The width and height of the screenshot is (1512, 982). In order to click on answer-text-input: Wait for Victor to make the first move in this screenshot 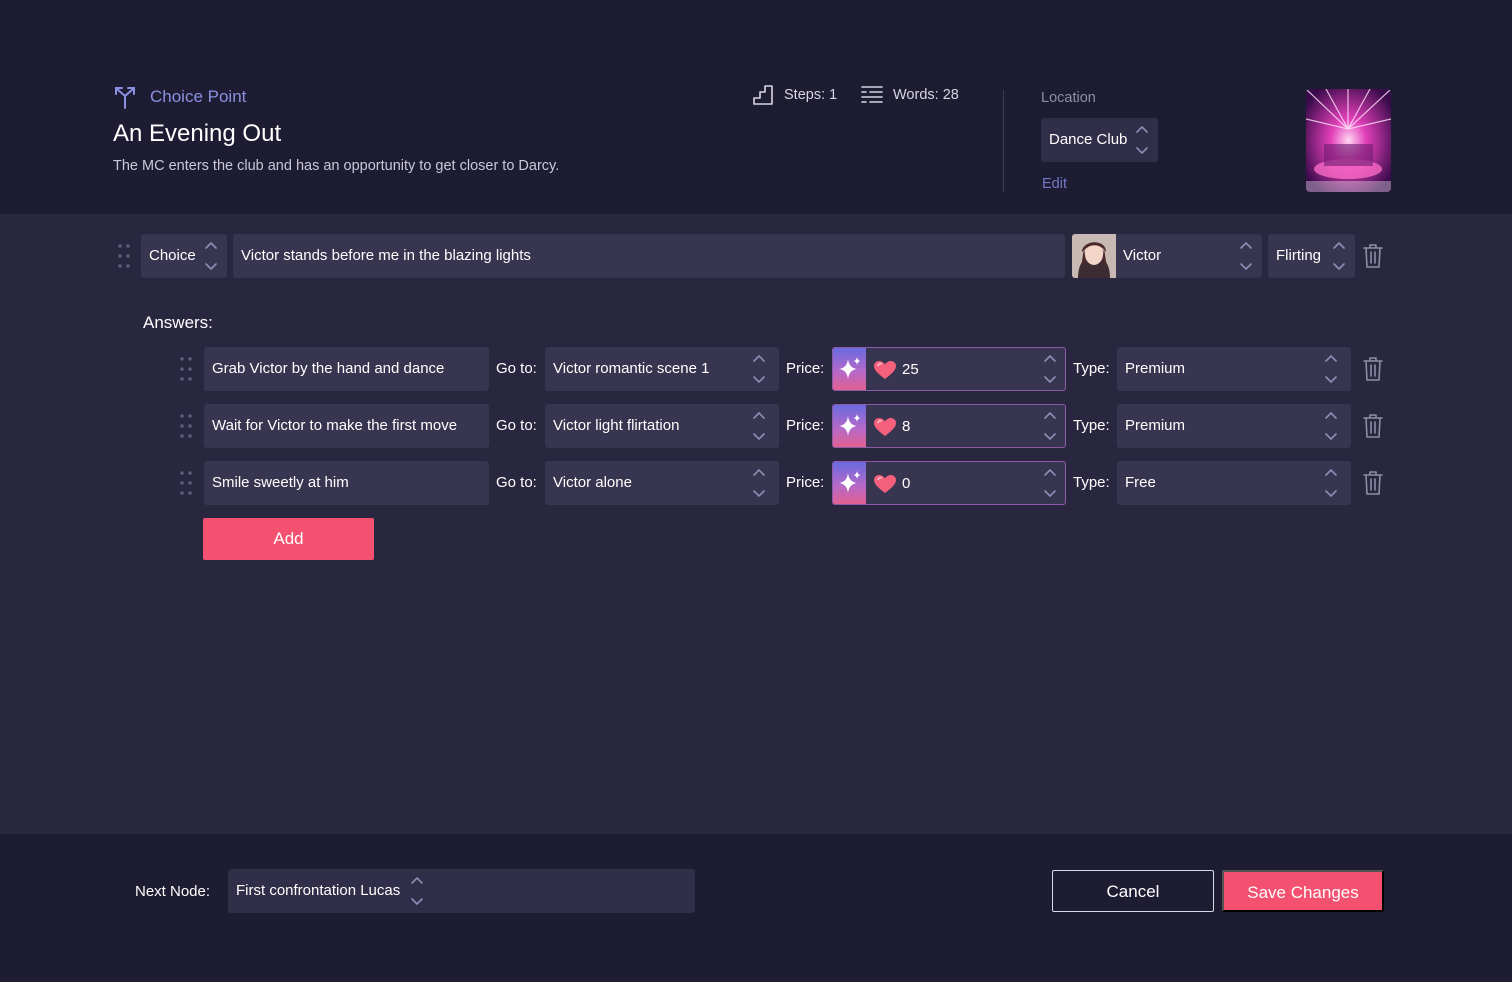, I will do `click(346, 426)`.